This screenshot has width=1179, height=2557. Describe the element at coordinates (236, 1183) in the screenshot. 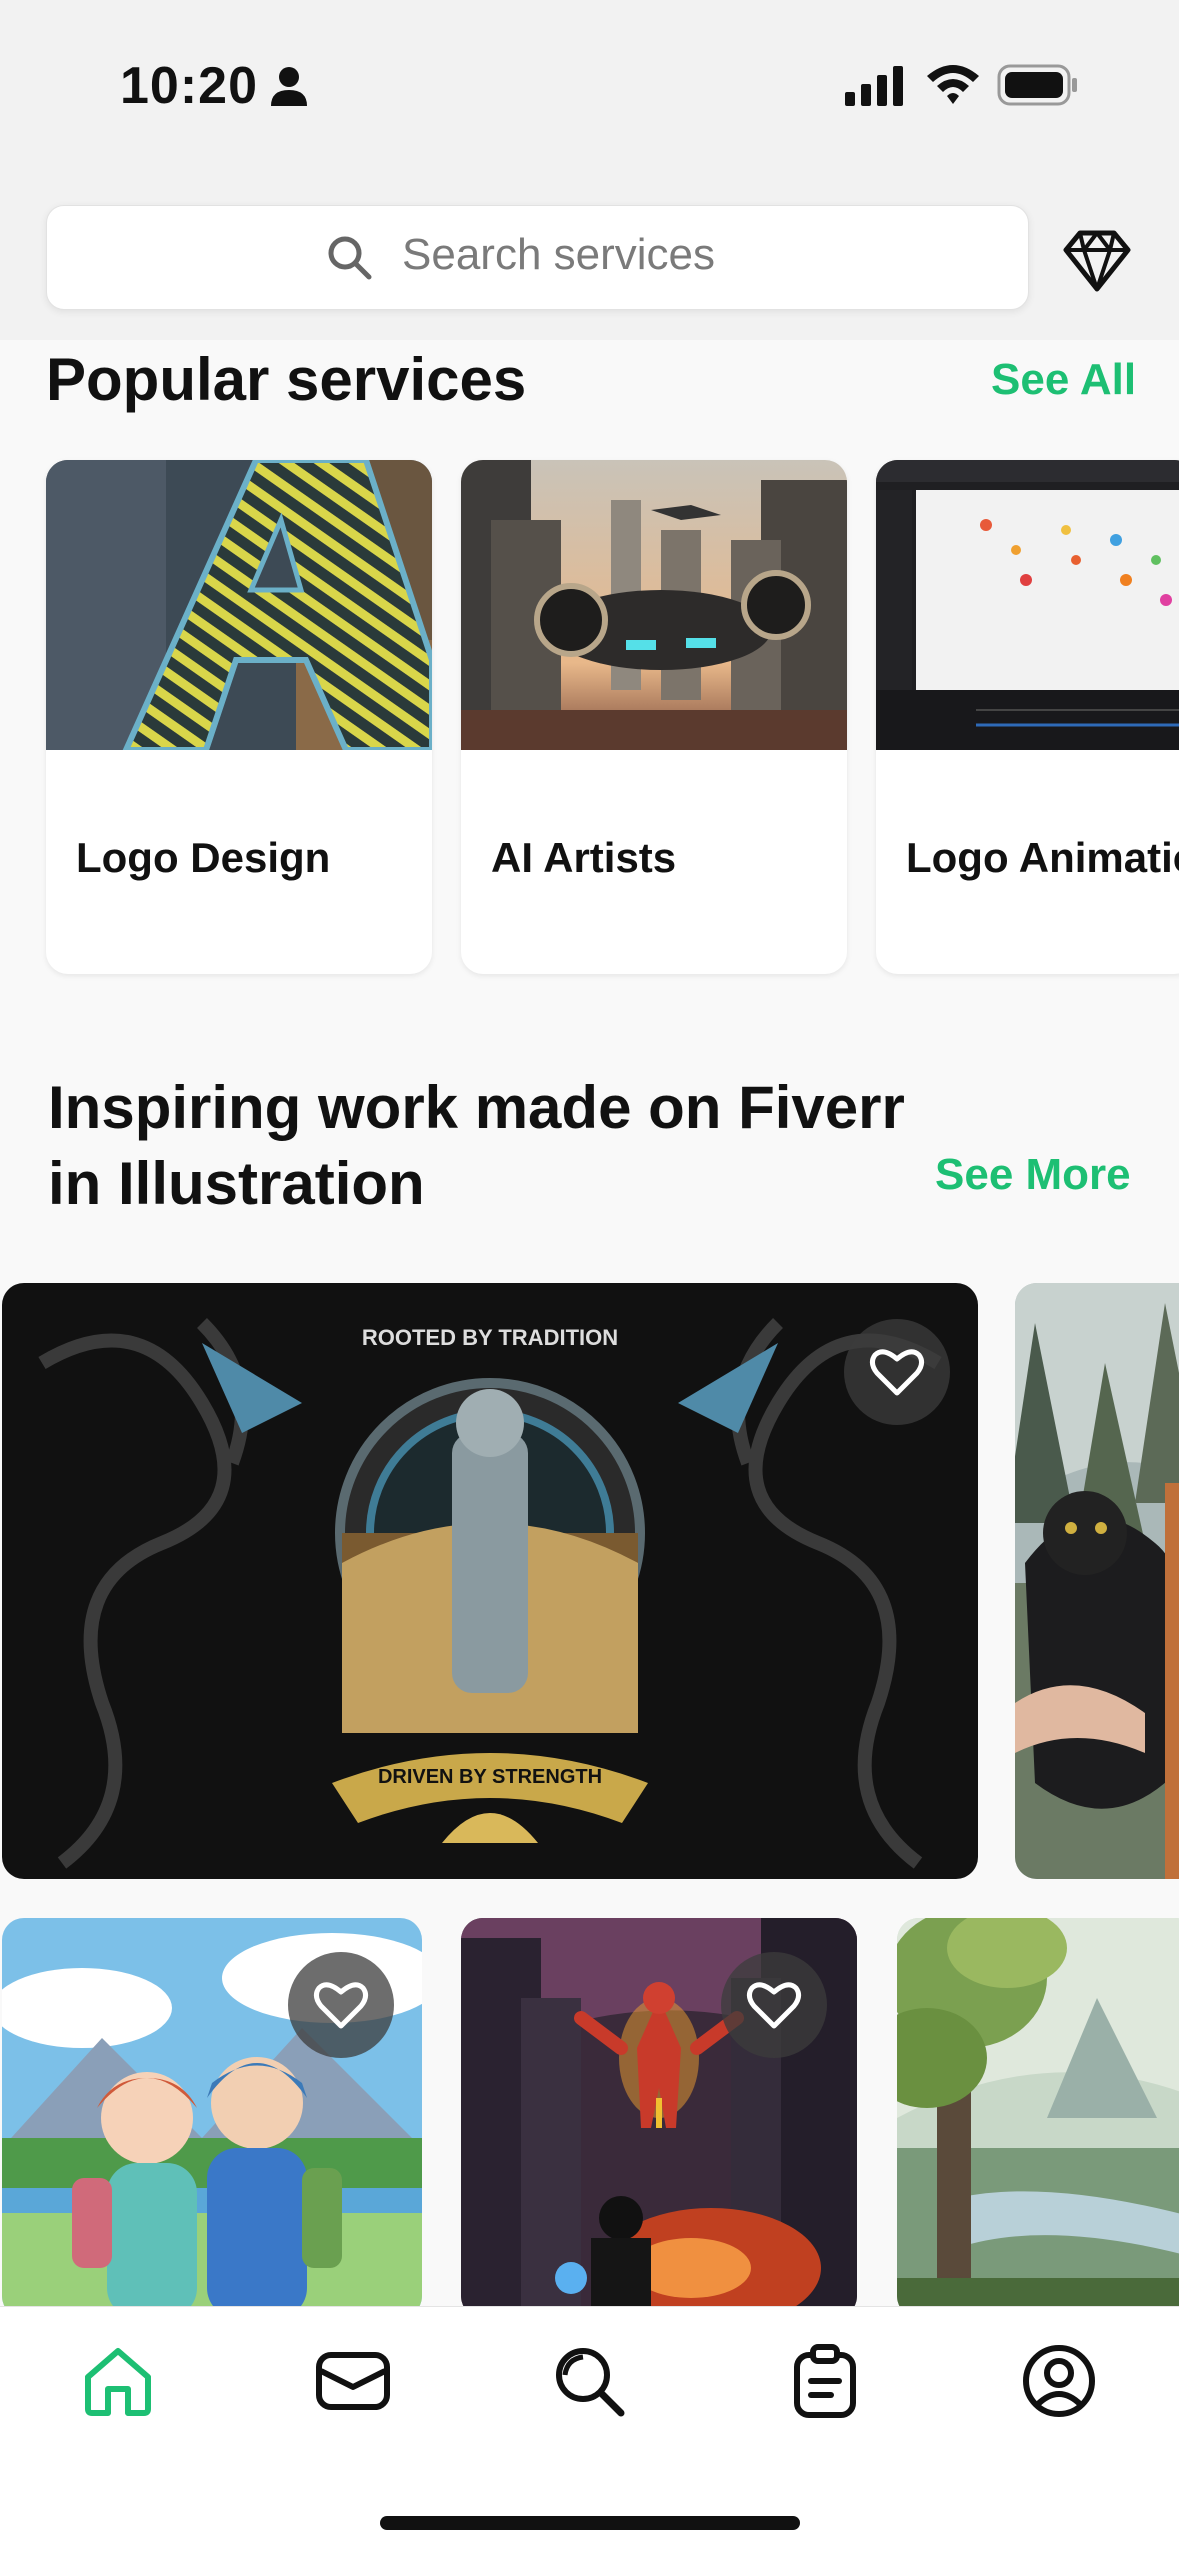

I see `inspiring-title-line2: in Illustration` at that location.